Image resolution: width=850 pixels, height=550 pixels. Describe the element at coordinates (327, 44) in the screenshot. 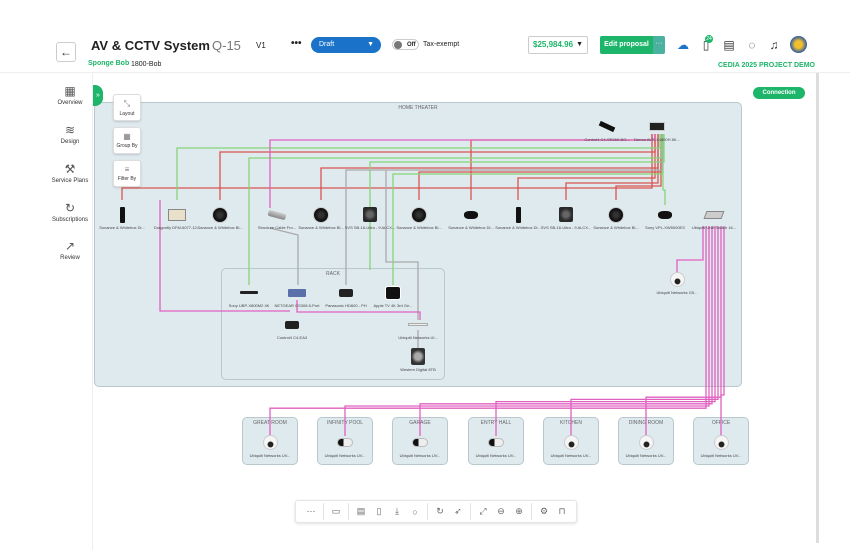

I see `status-value: Draft` at that location.